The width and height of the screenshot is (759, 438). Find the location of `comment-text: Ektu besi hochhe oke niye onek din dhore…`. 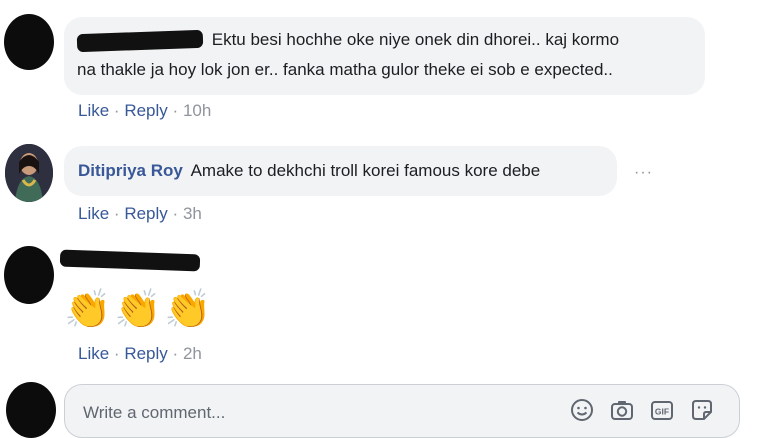

comment-text: Ektu besi hochhe oke niye onek din dhore… is located at coordinates (415, 39).